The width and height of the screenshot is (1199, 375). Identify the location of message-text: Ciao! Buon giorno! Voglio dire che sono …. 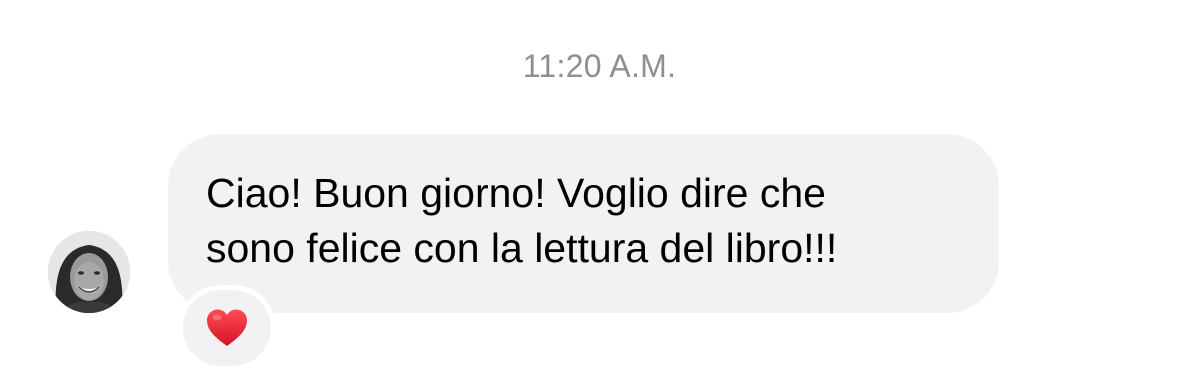
(522, 220).